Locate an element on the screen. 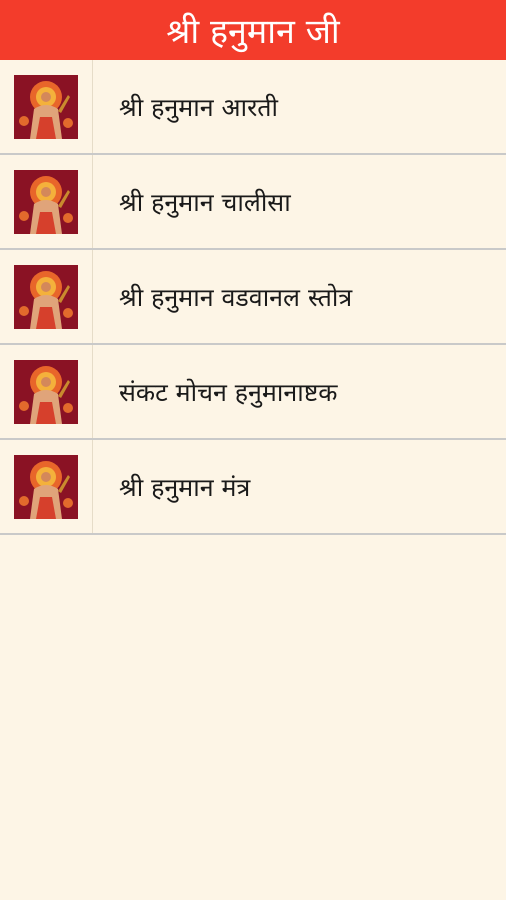 The image size is (506, 900). app-header: श्री हनुमान जी is located at coordinates (253, 30).